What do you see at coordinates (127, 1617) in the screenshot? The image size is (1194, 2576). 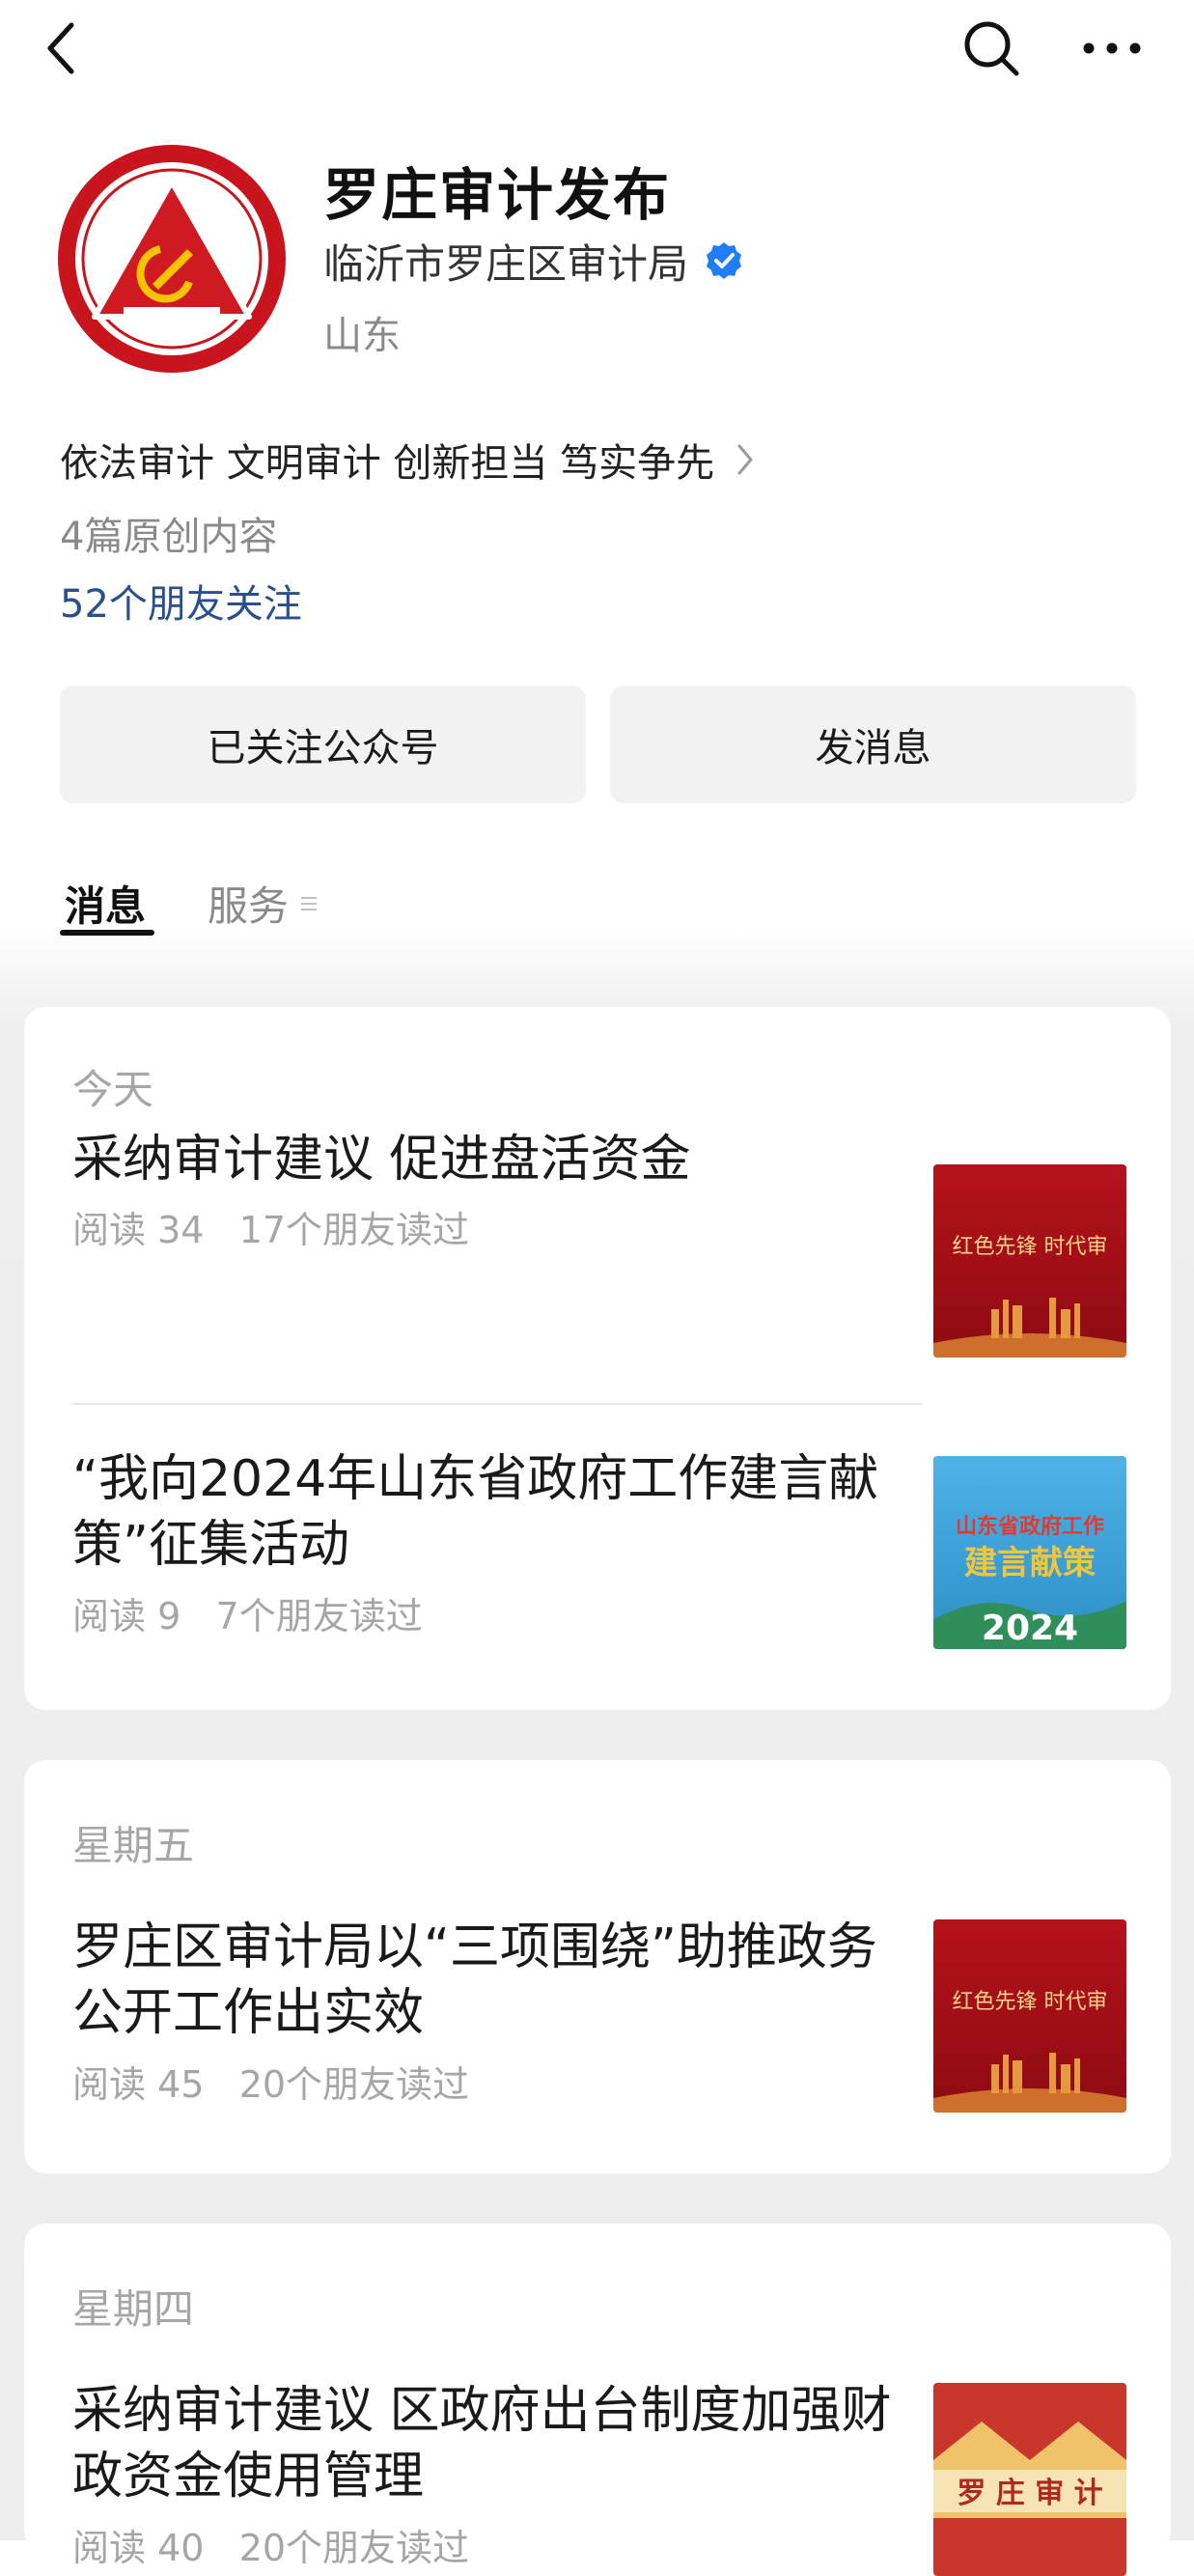 I see `article-reads: 阅读 9` at bounding box center [127, 1617].